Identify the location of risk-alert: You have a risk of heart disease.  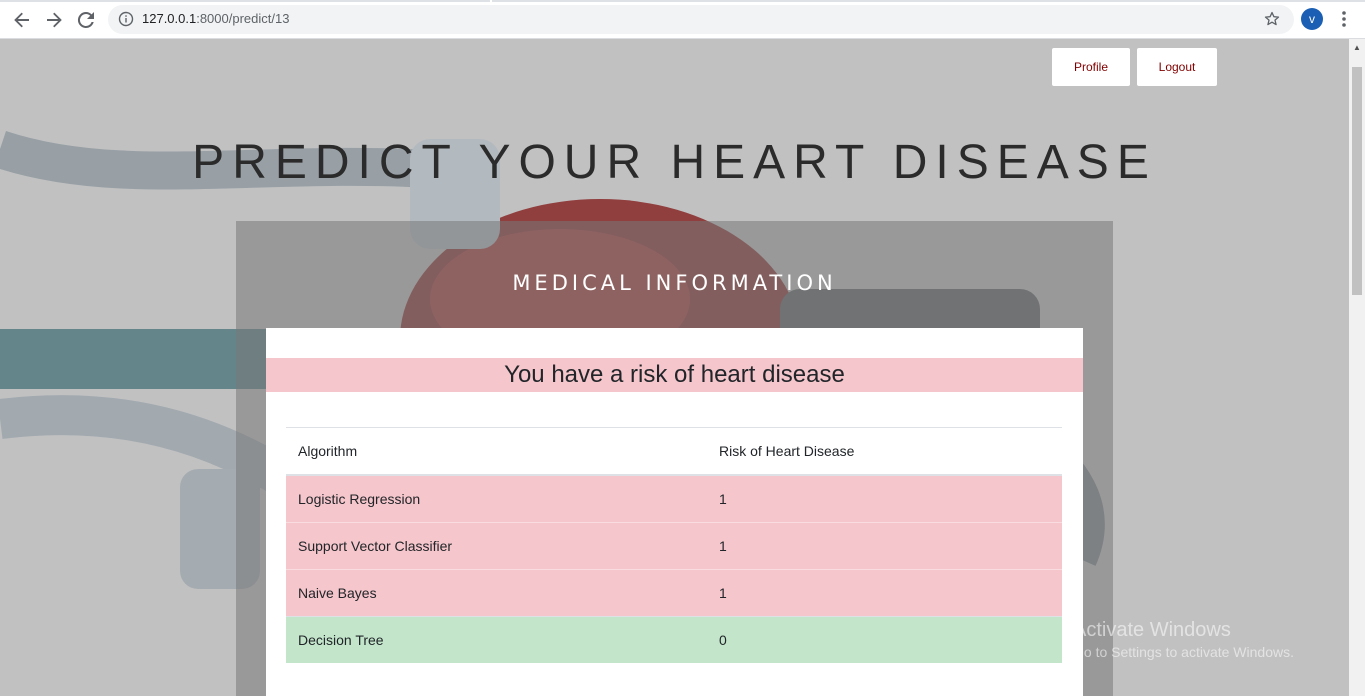
(674, 375).